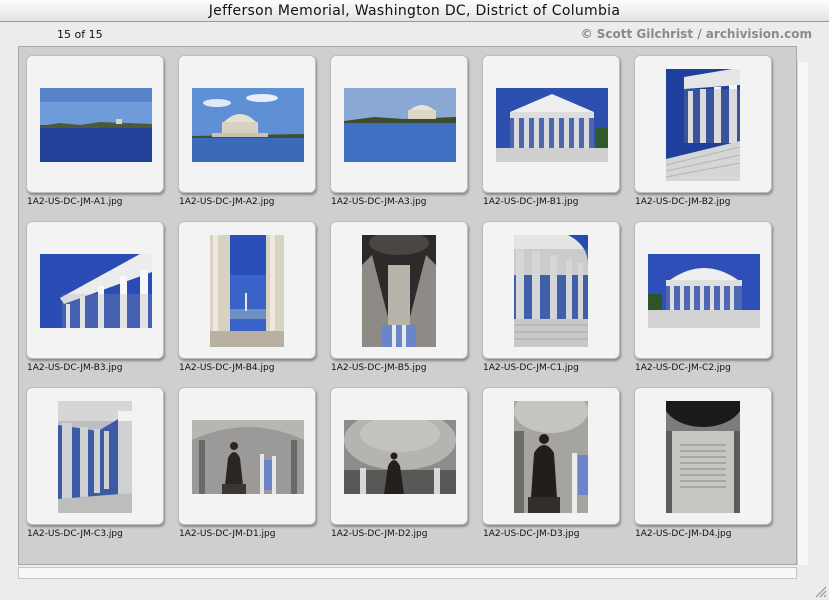 The width and height of the screenshot is (829, 600). I want to click on thumbnail-item: 1A2-US-DC-JM-A3.jpg, so click(395, 127).